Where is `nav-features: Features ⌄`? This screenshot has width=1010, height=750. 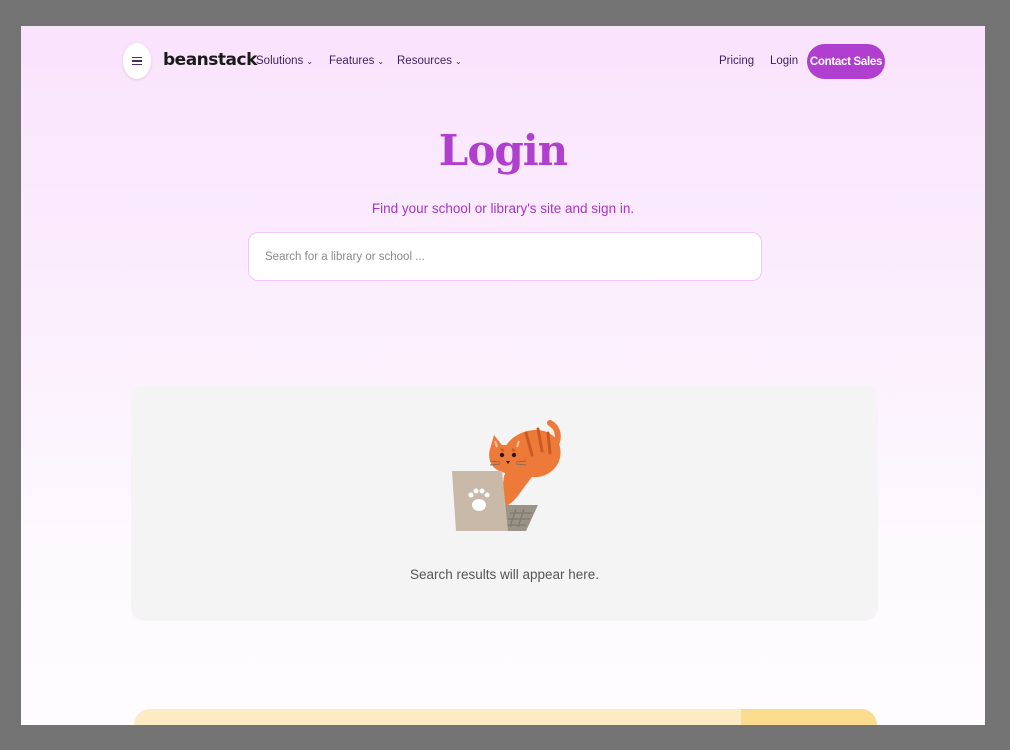 nav-features: Features ⌄ is located at coordinates (356, 61).